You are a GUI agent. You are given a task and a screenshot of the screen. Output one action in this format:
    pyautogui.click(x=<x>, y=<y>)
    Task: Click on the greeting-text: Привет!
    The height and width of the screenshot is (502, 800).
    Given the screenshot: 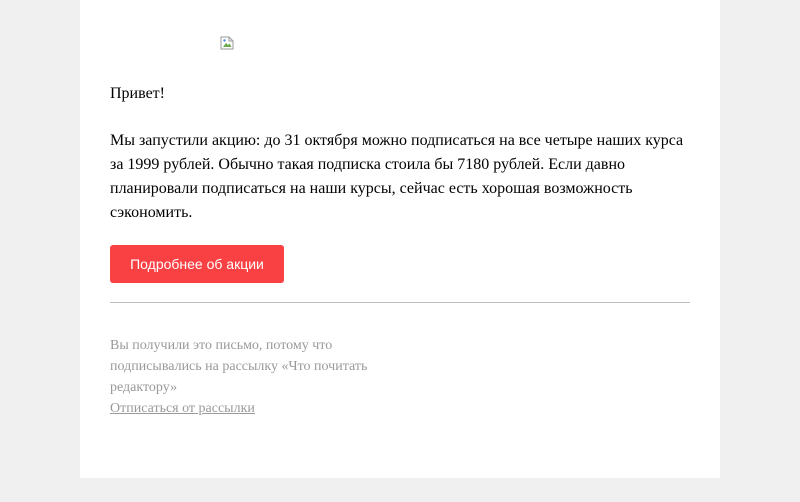 What is the action you would take?
    pyautogui.click(x=137, y=93)
    